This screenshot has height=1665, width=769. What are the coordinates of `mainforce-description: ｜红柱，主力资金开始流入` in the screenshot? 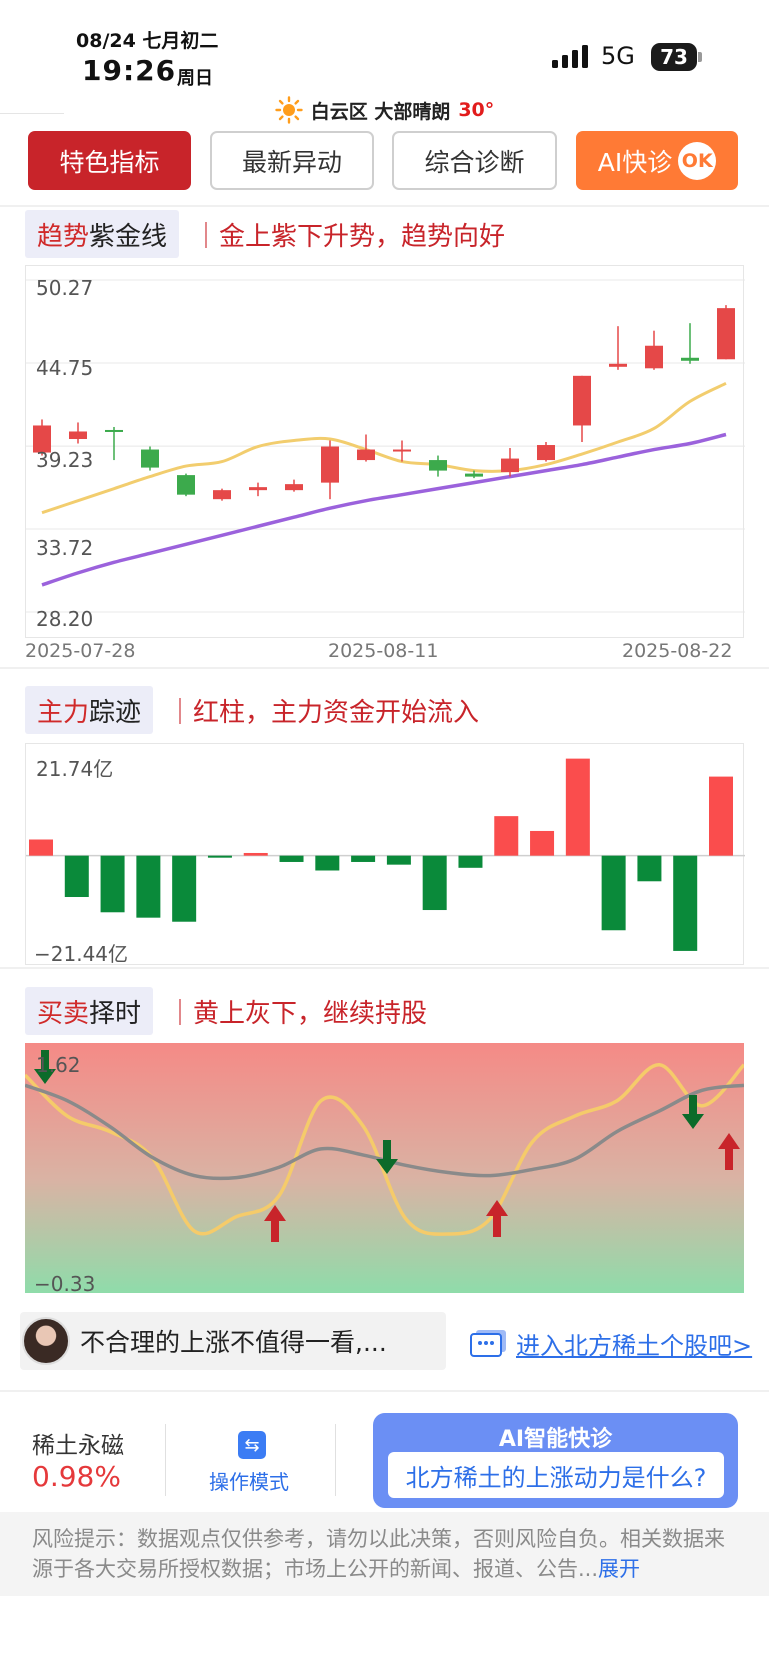 It's located at (323, 712).